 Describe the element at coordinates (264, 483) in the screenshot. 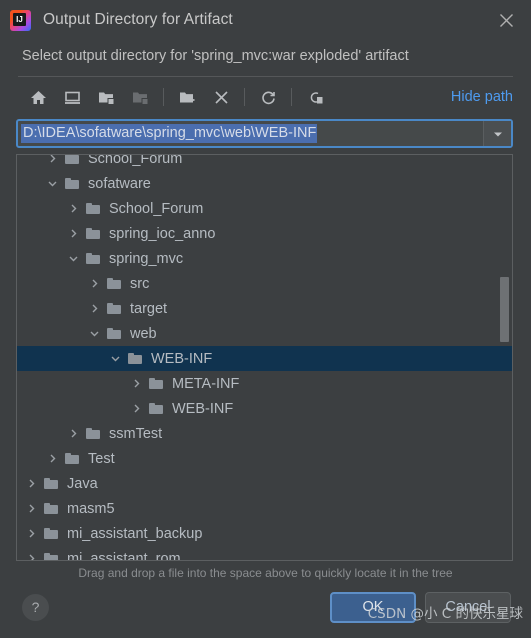

I see `tree-row: Java` at that location.